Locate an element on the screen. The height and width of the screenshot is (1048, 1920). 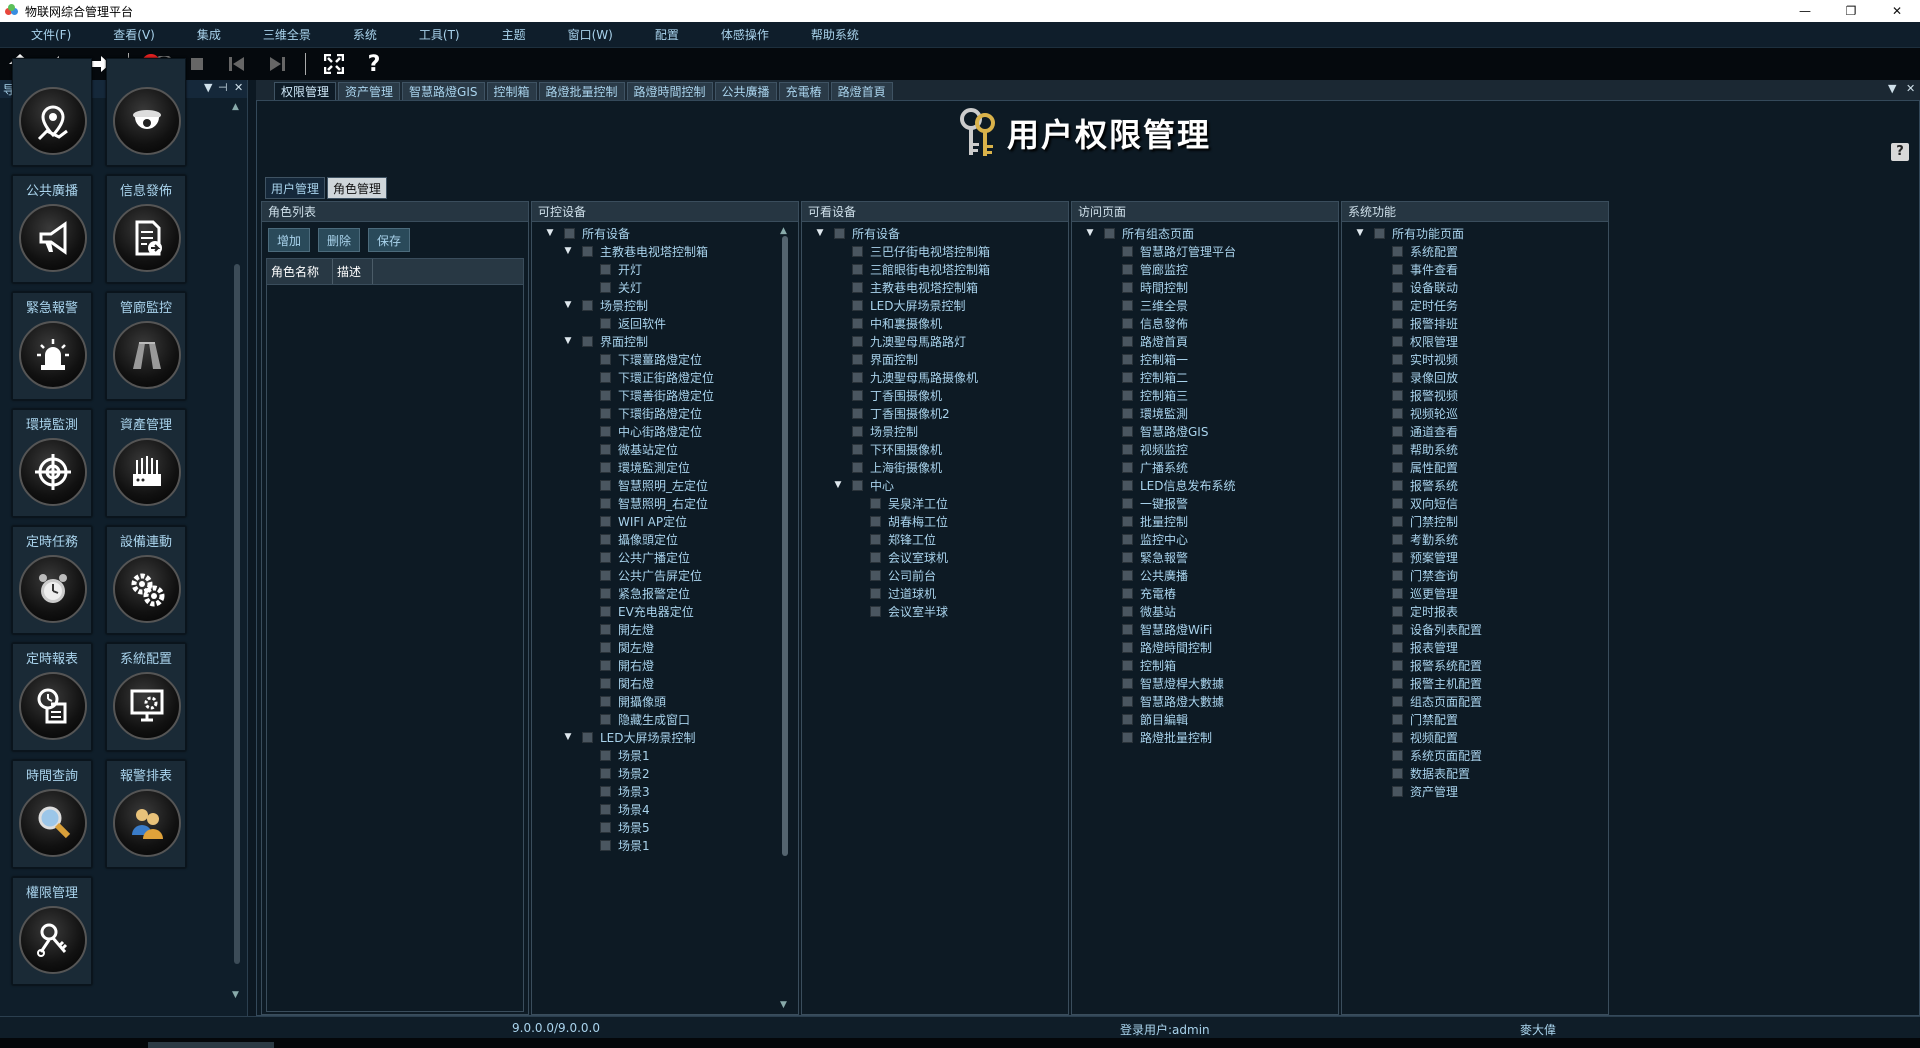
tree-node: 智慧路灯管理平台 is located at coordinates (1205, 251).